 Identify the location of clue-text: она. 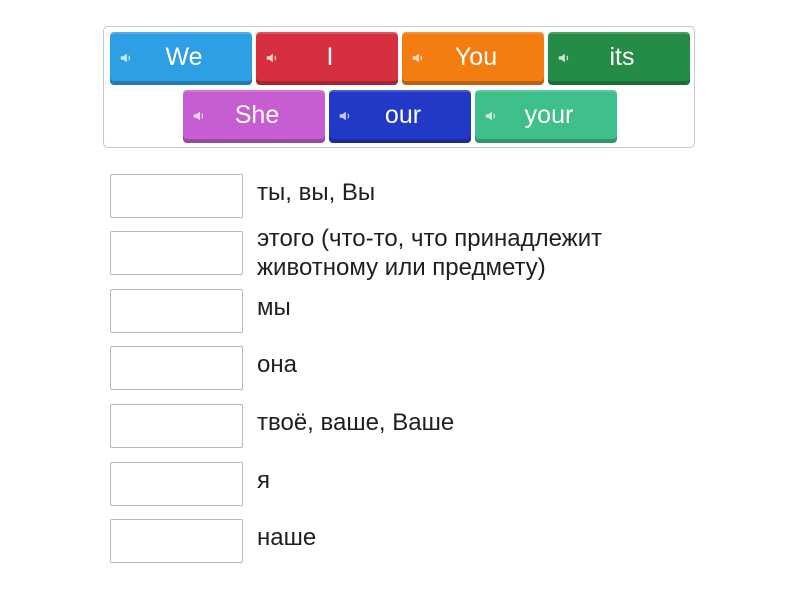
(277, 364).